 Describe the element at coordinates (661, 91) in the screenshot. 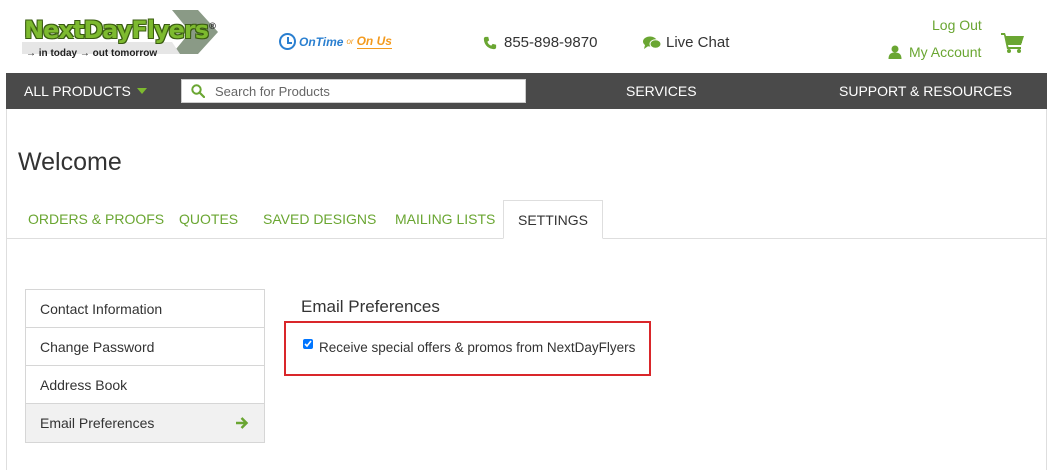

I see `services-menu: SERVICES` at that location.